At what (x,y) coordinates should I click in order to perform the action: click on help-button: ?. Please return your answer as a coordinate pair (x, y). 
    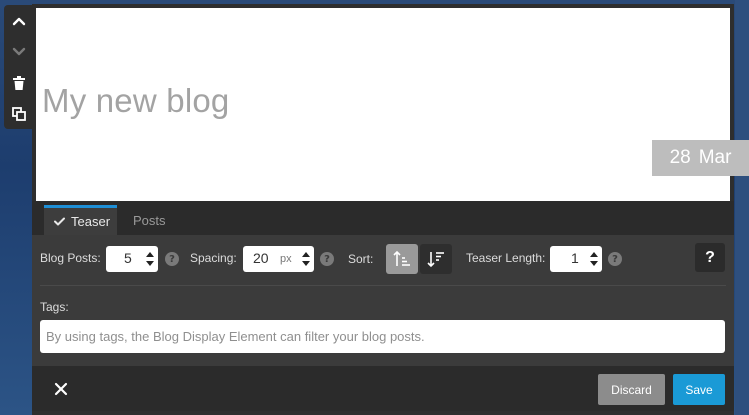
    Looking at the image, I should click on (710, 257).